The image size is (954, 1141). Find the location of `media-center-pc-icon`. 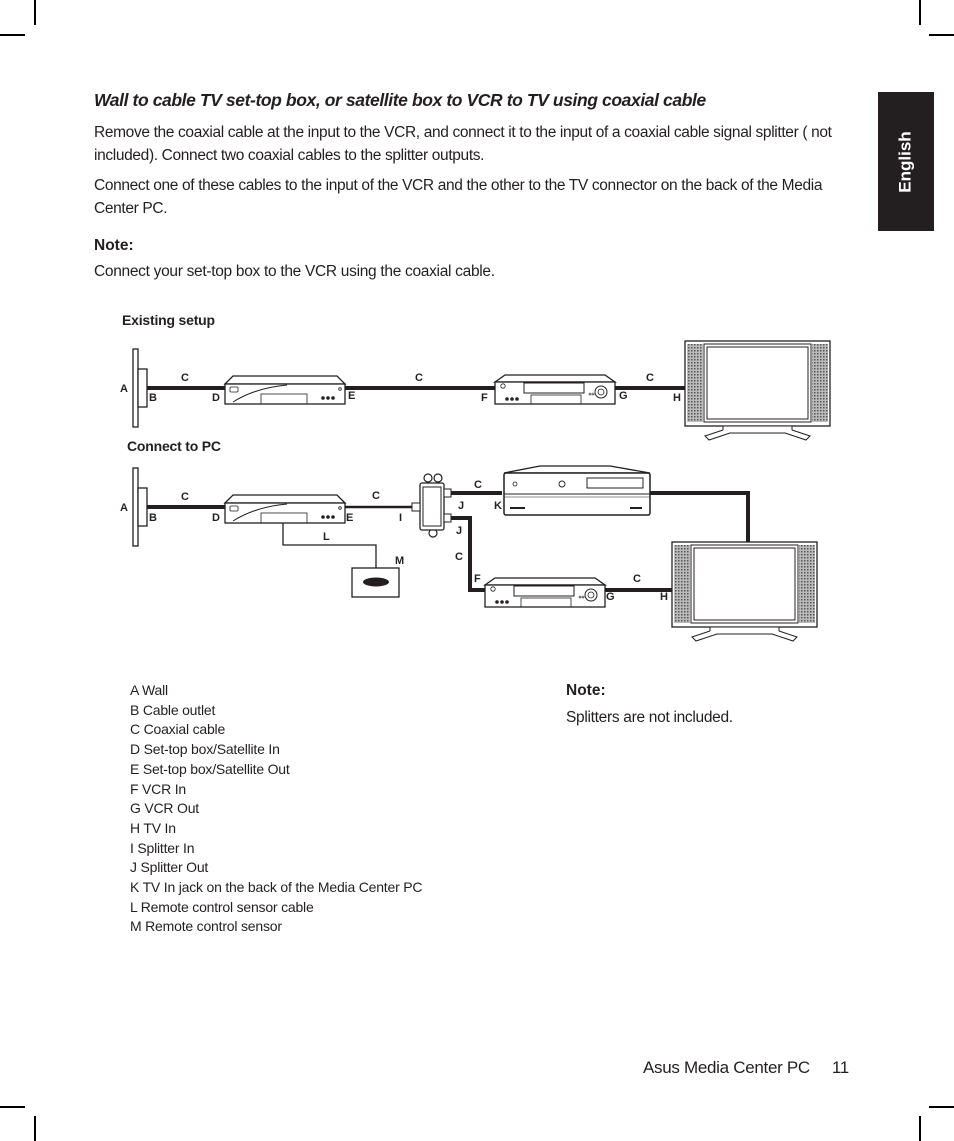

media-center-pc-icon is located at coordinates (577, 490).